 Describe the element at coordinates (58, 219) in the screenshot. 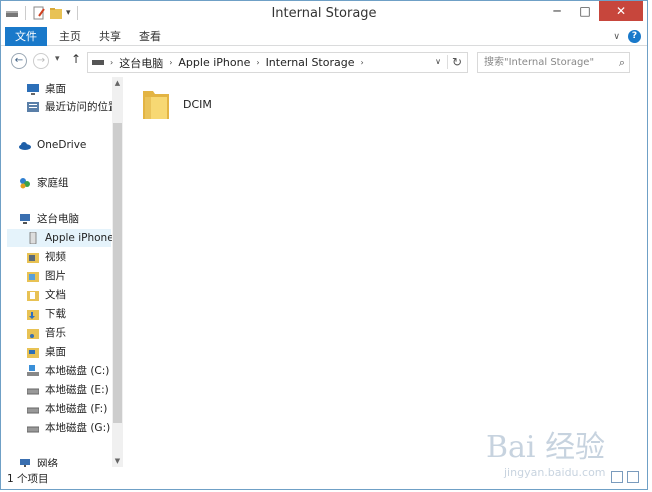

I see `nav-item-label: 这台电脑` at that location.